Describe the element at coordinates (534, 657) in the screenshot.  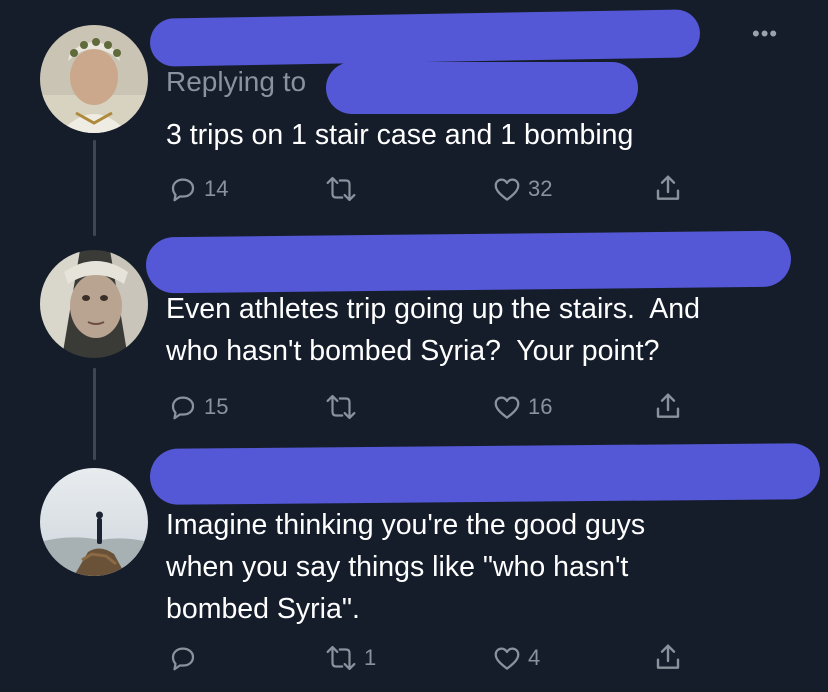
I see `like-count: 4` at that location.